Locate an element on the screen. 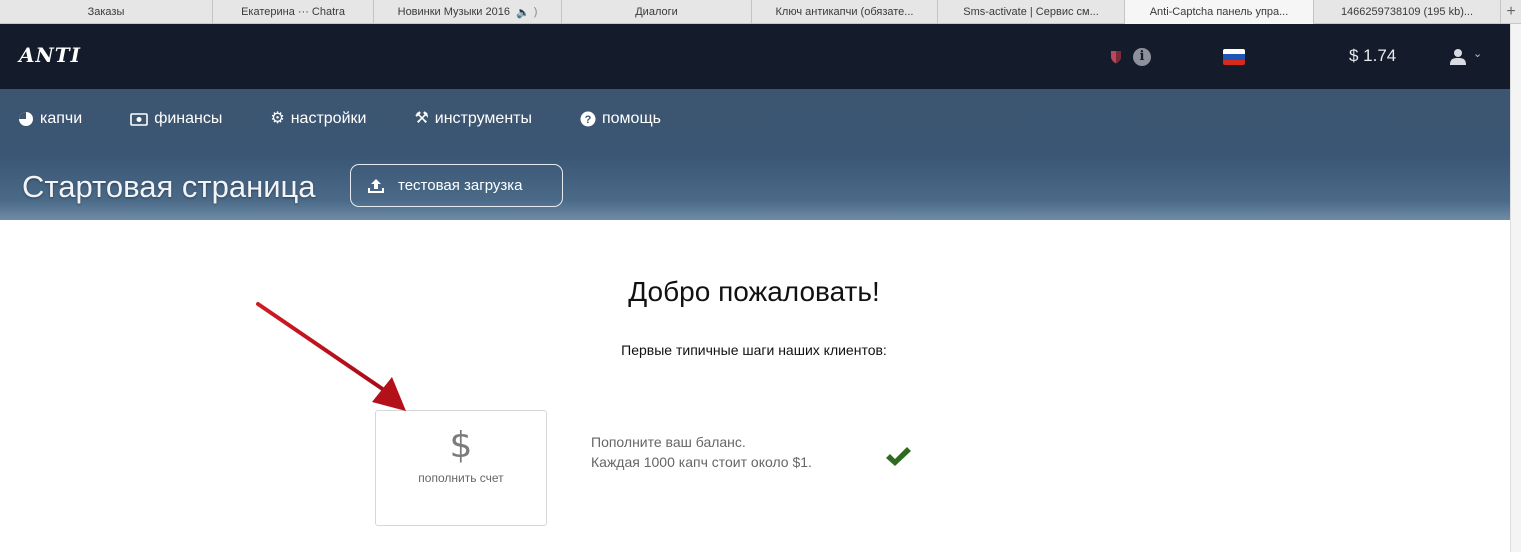 Image resolution: width=1521 pixels, height=552 pixels. browser-tab: Диалоги is located at coordinates (657, 12).